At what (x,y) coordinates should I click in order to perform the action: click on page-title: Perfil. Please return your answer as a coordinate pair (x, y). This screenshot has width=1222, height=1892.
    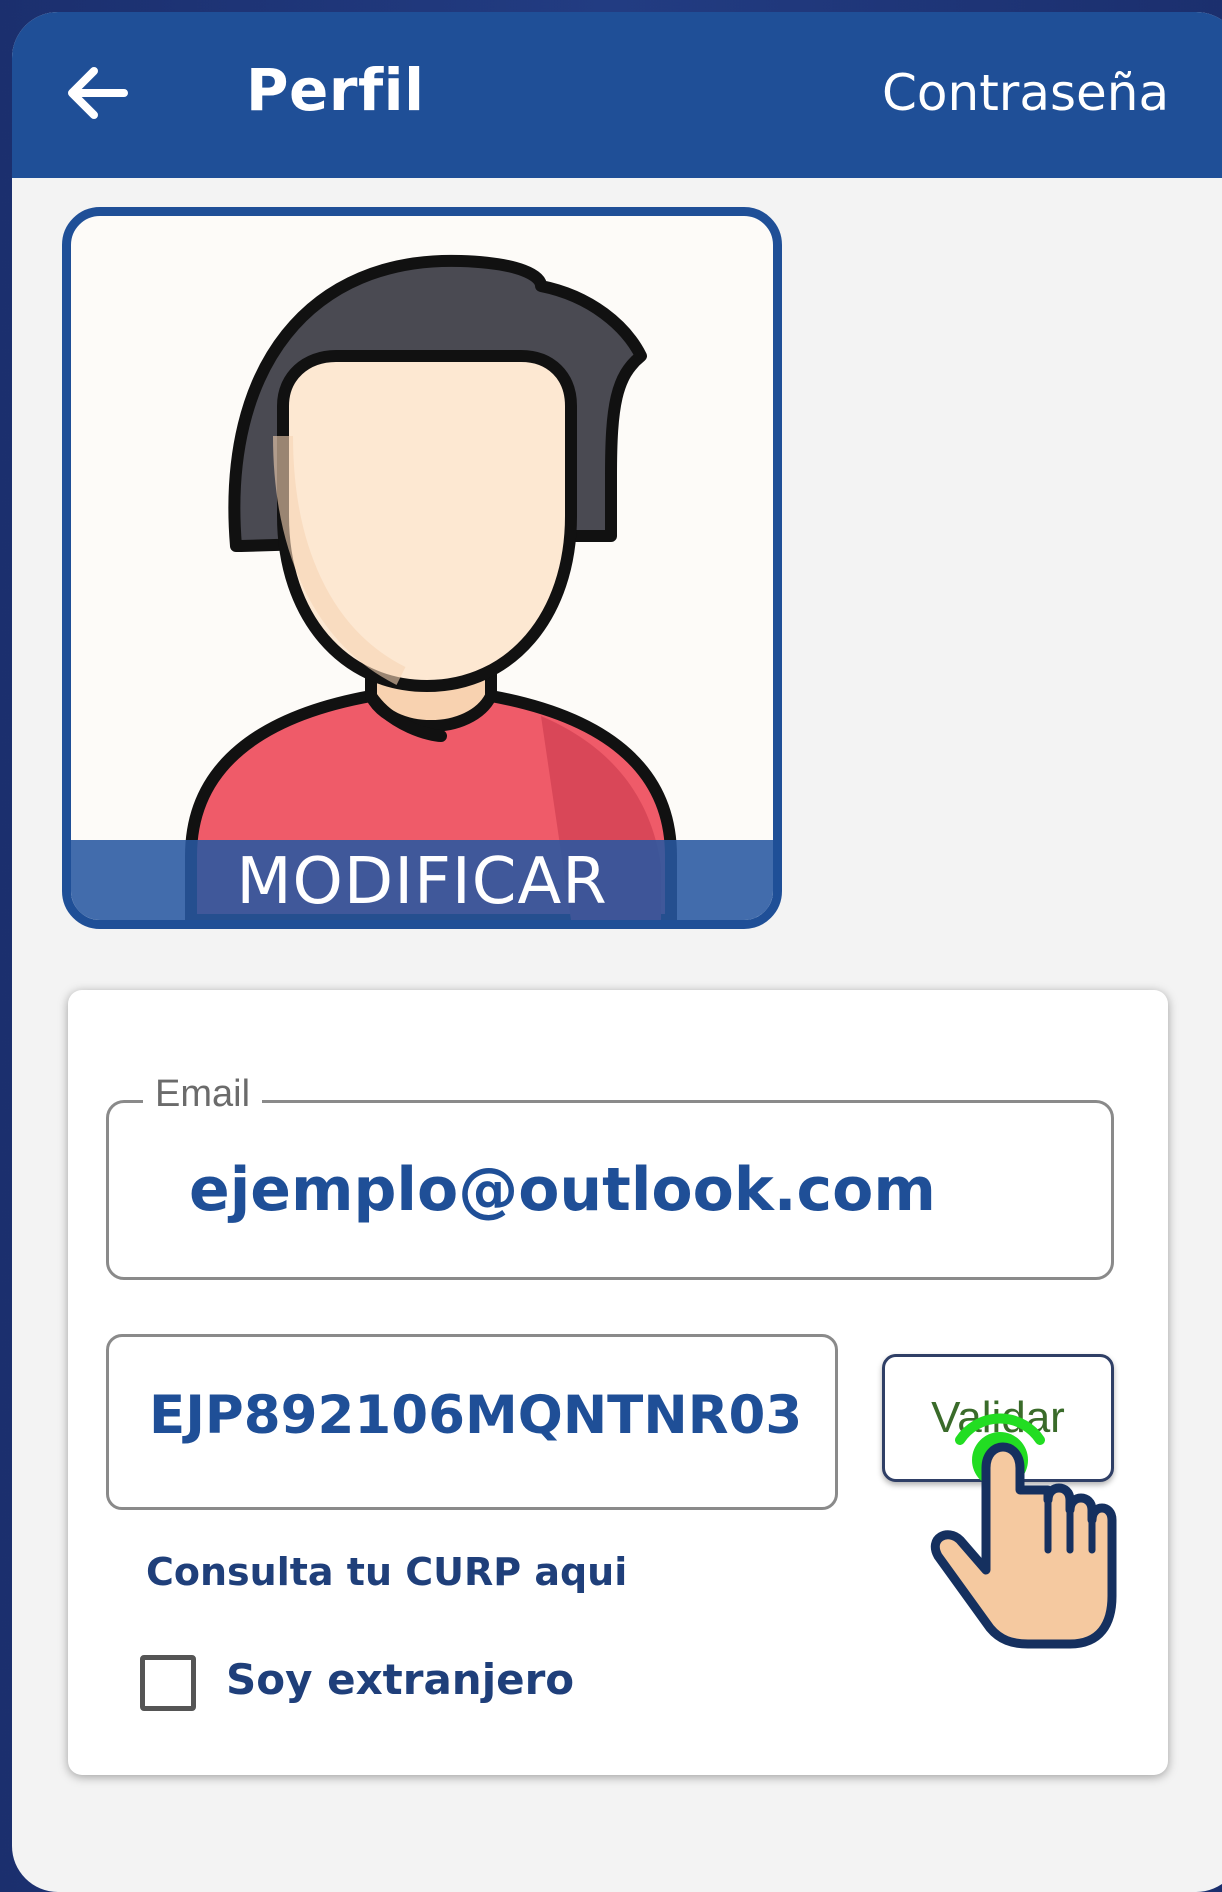
    Looking at the image, I should click on (335, 90).